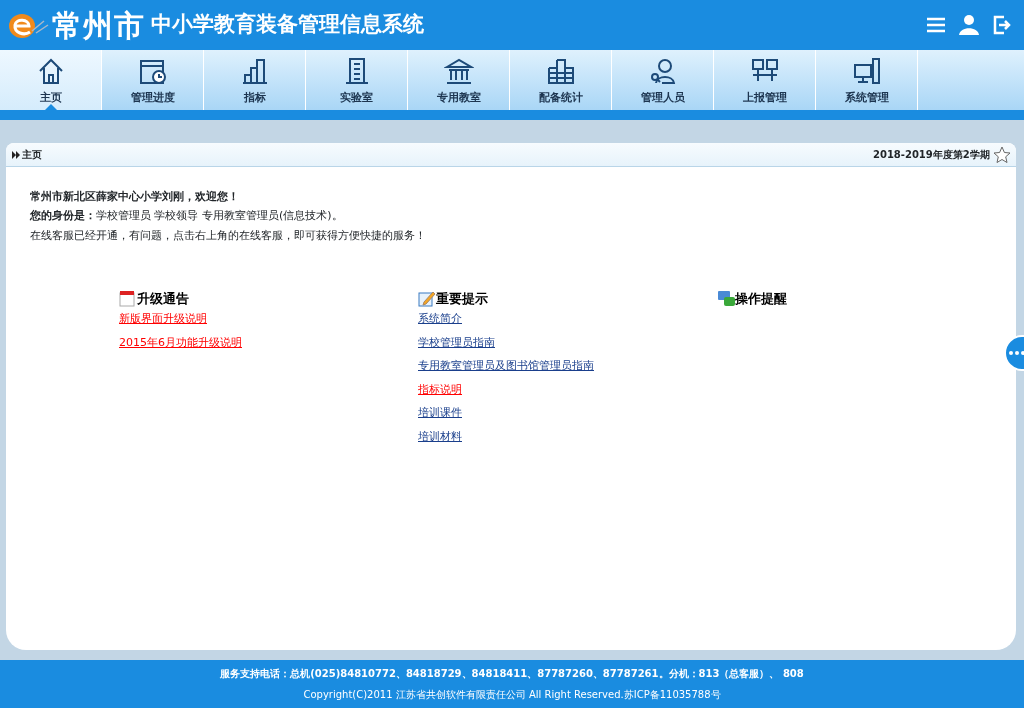 The width and height of the screenshot is (1024, 708). Describe the element at coordinates (512, 673) in the screenshot. I see `support-phone-text: 服务支持电话：总机(025)84810772、84818729、84818411、87787260、87787261。分机：813（总客服）、 808` at that location.